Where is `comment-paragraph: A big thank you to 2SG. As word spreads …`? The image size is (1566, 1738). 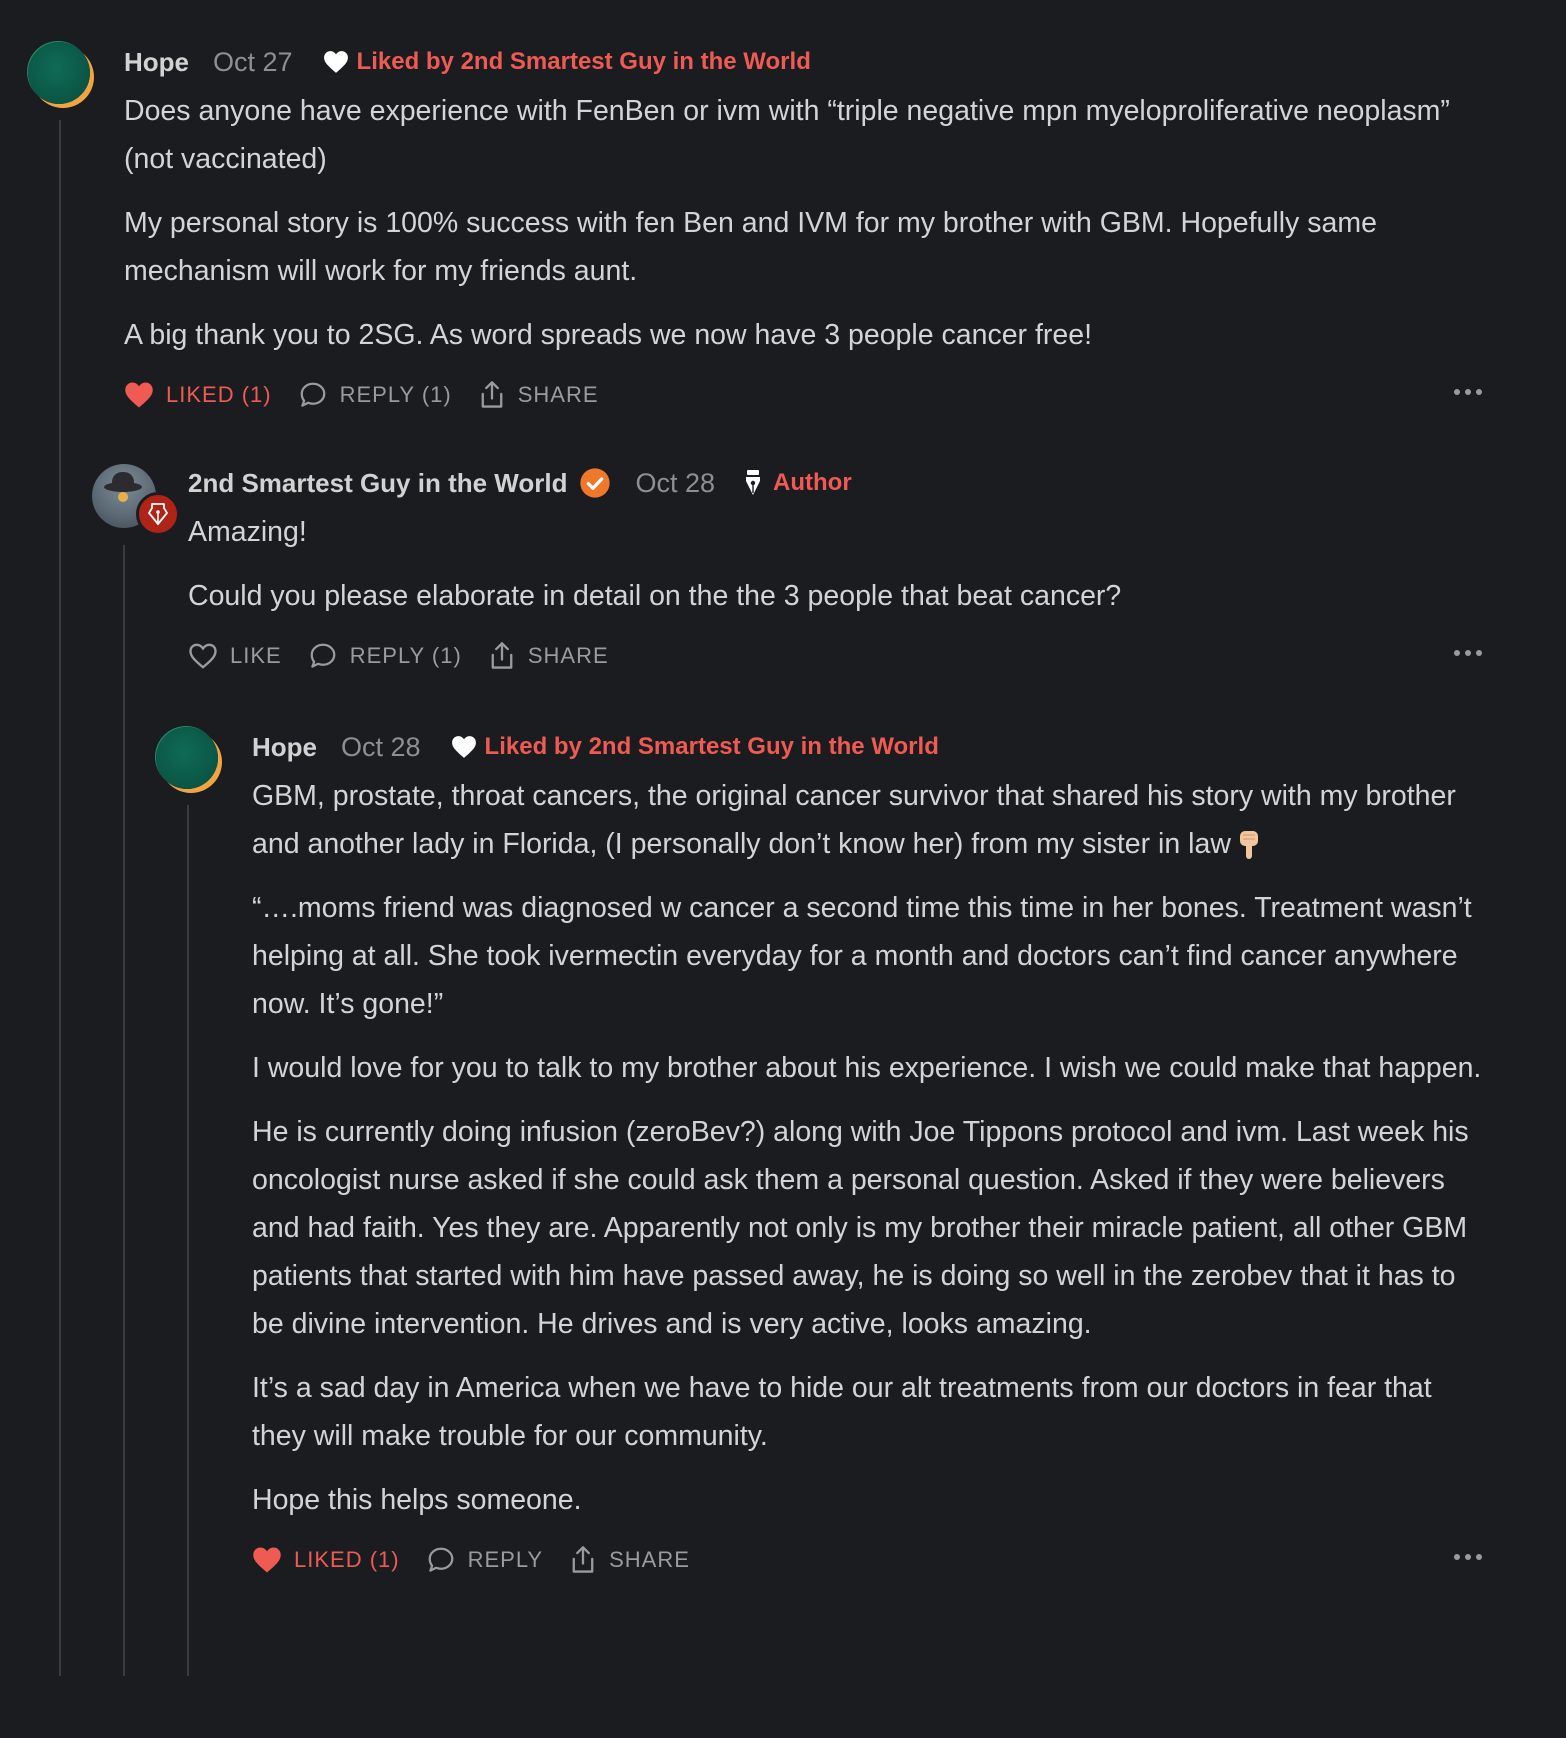
comment-paragraph: A big thank you to 2SG. As word spreads … is located at coordinates (608, 335).